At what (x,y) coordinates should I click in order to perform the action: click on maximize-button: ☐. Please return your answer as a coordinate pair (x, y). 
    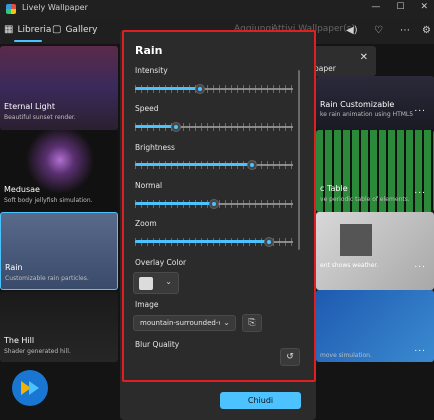
    Looking at the image, I should click on (400, 7).